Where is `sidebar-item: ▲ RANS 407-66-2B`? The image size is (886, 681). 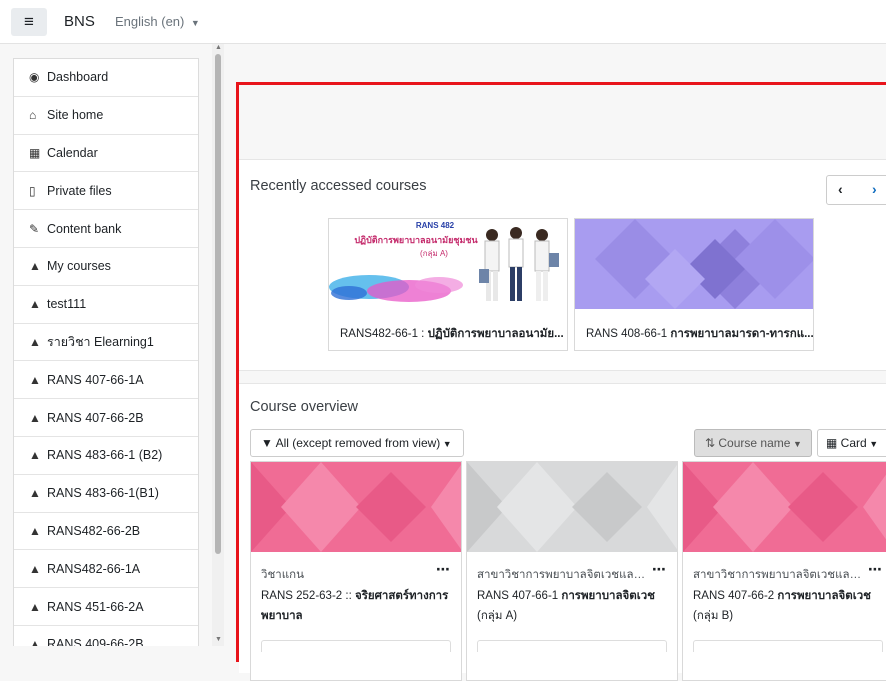
sidebar-item: ▲ RANS 407-66-2B is located at coordinates (106, 418).